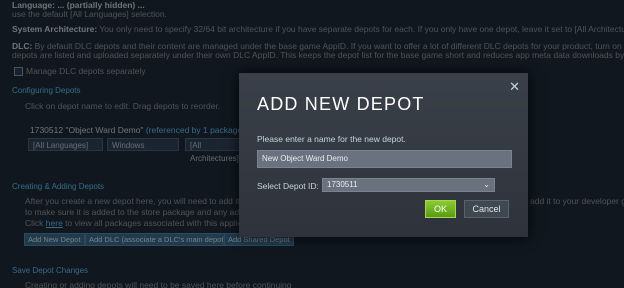  What do you see at coordinates (440, 209) in the screenshot?
I see `ok-button: OK` at bounding box center [440, 209].